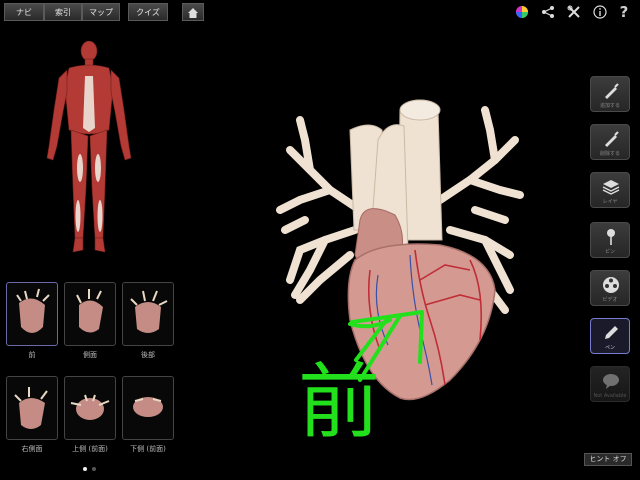  Describe the element at coordinates (85, 469) in the screenshot. I see `page-indicator-dot-active` at that location.